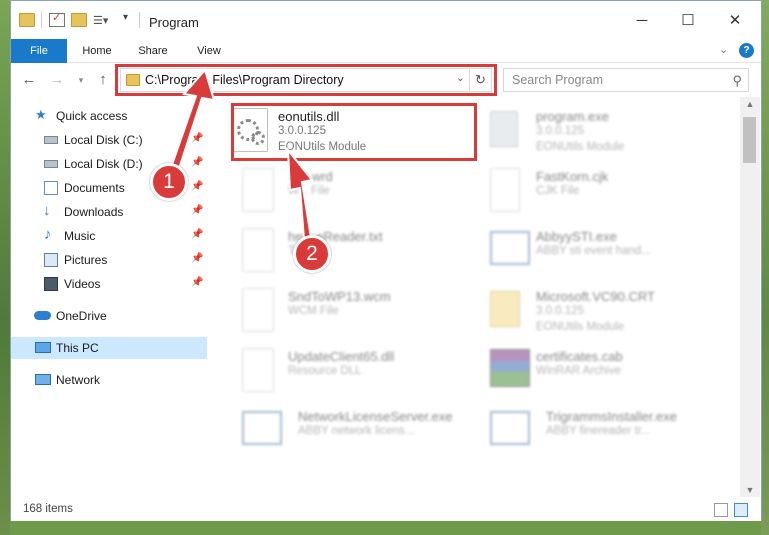 This screenshot has width=769, height=535. Describe the element at coordinates (312, 254) in the screenshot. I see `step-badge-2: 2` at that location.